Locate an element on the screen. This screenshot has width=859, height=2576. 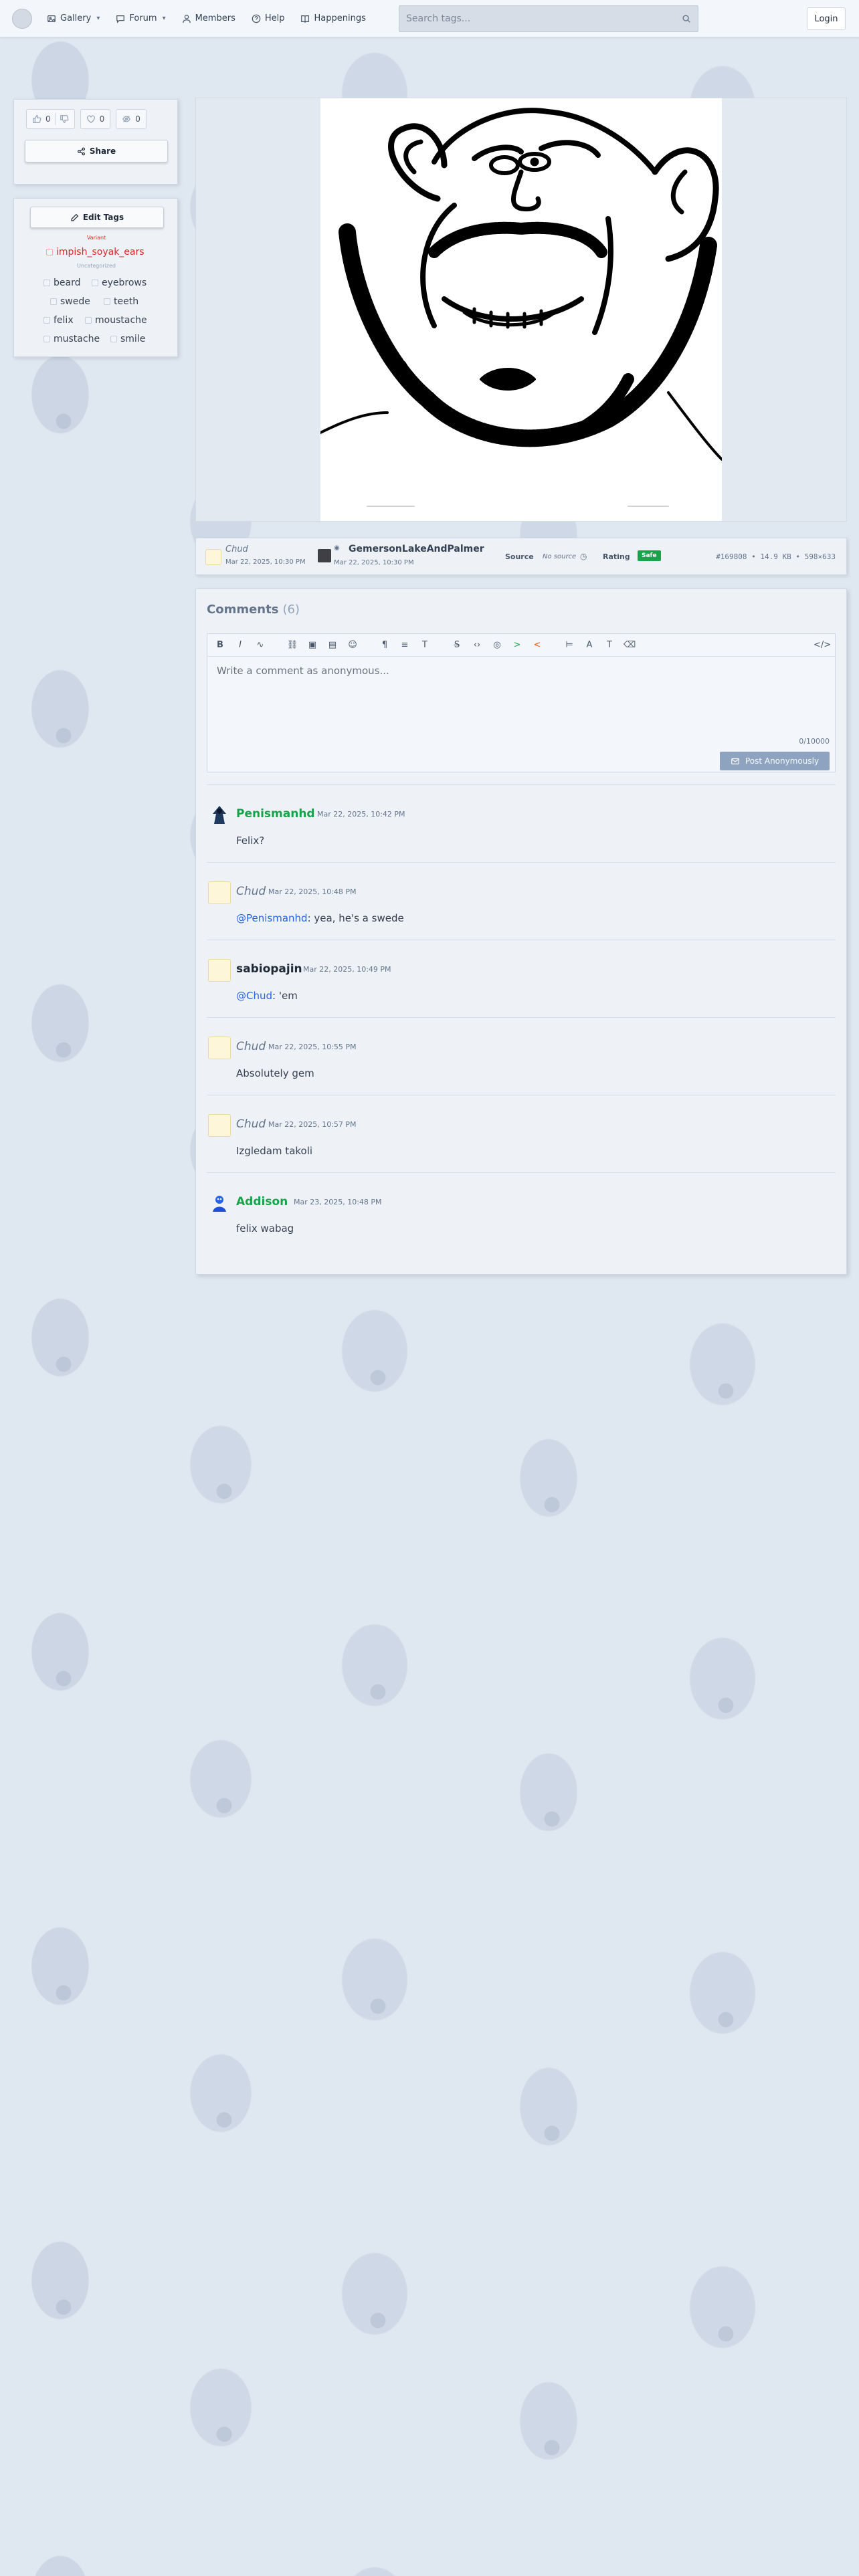
nav-happenings-label: Happenings is located at coordinates (340, 18).